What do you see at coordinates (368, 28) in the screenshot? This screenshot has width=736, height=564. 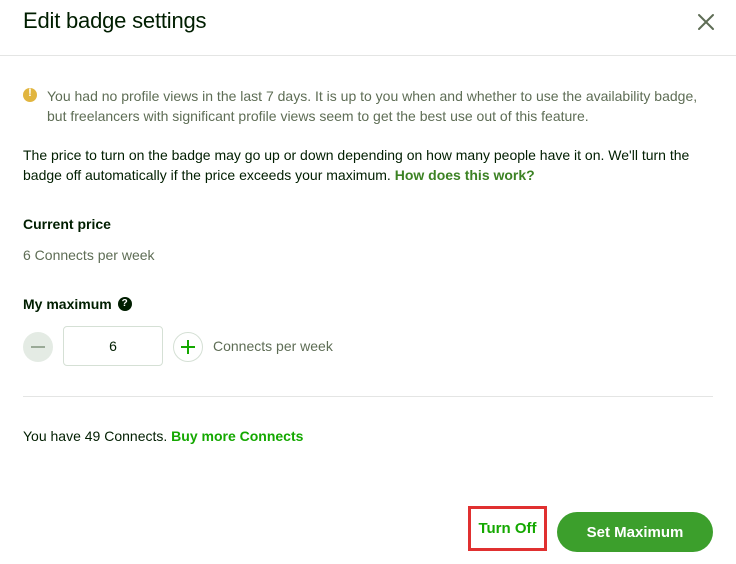 I see `dialog-header: Edit badge settings` at bounding box center [368, 28].